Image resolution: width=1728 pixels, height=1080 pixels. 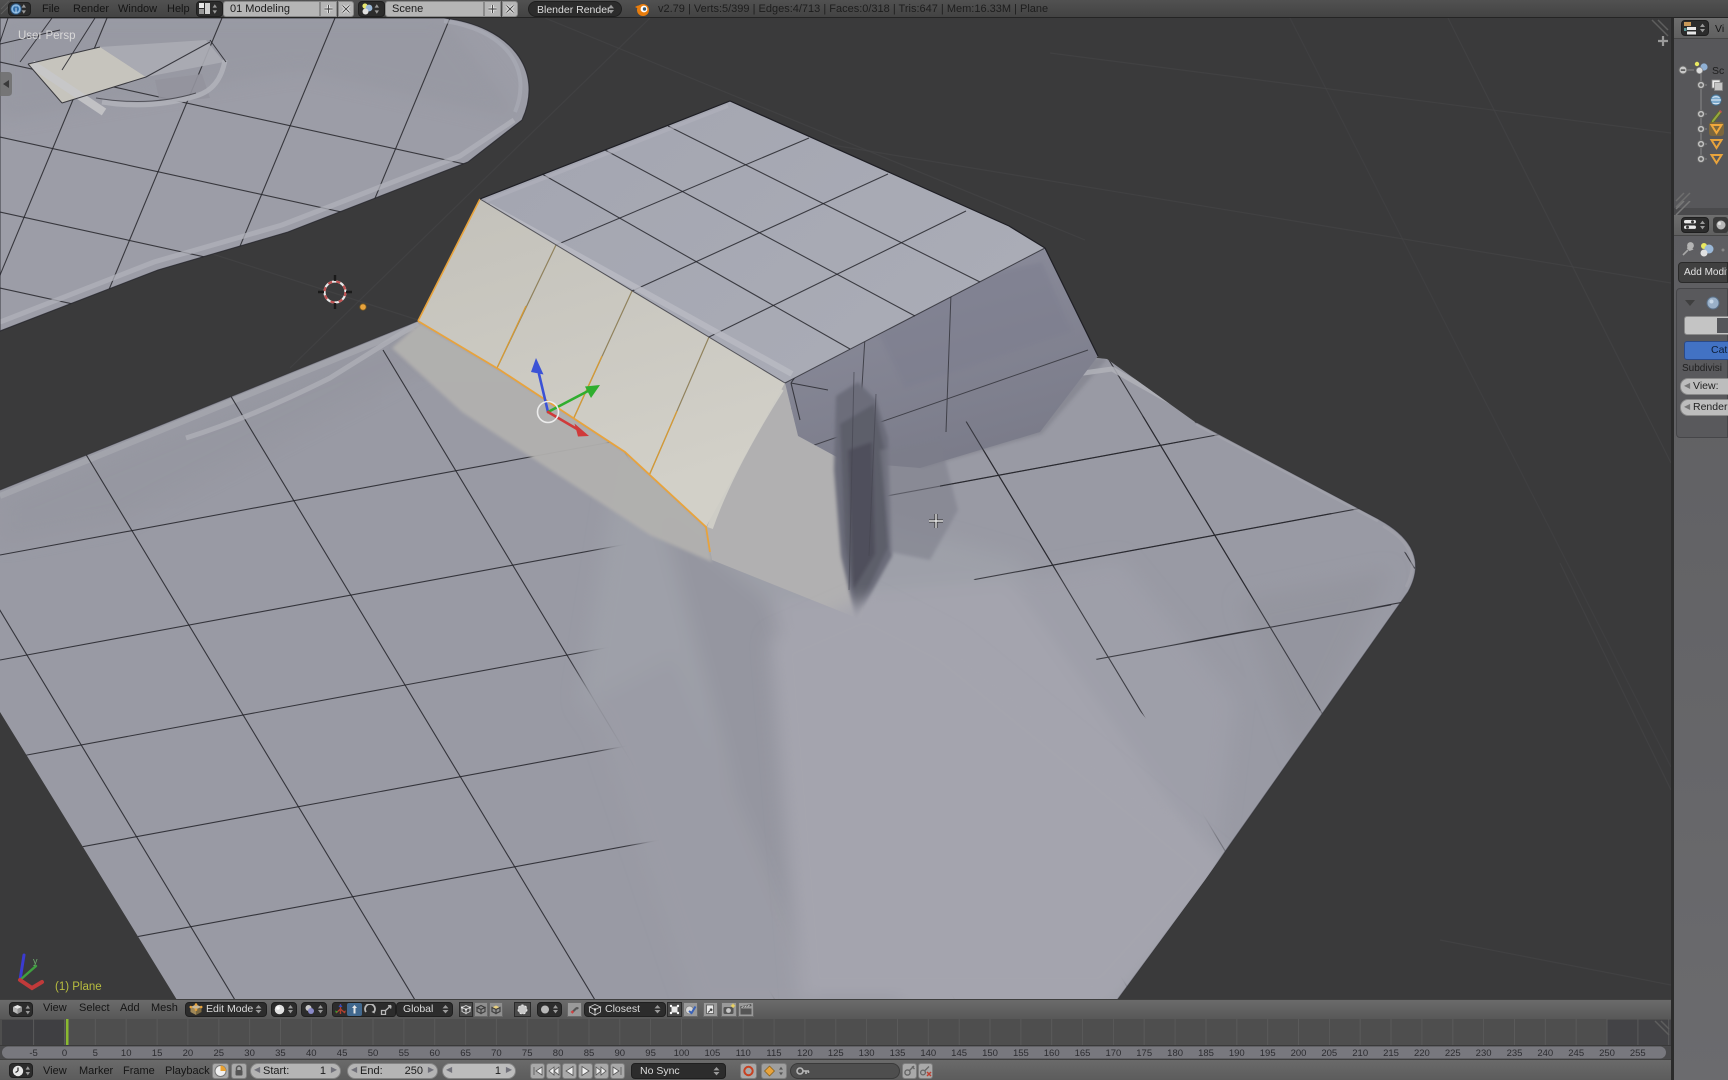 I want to click on svg-text: 155, so click(x=1021, y=1053).